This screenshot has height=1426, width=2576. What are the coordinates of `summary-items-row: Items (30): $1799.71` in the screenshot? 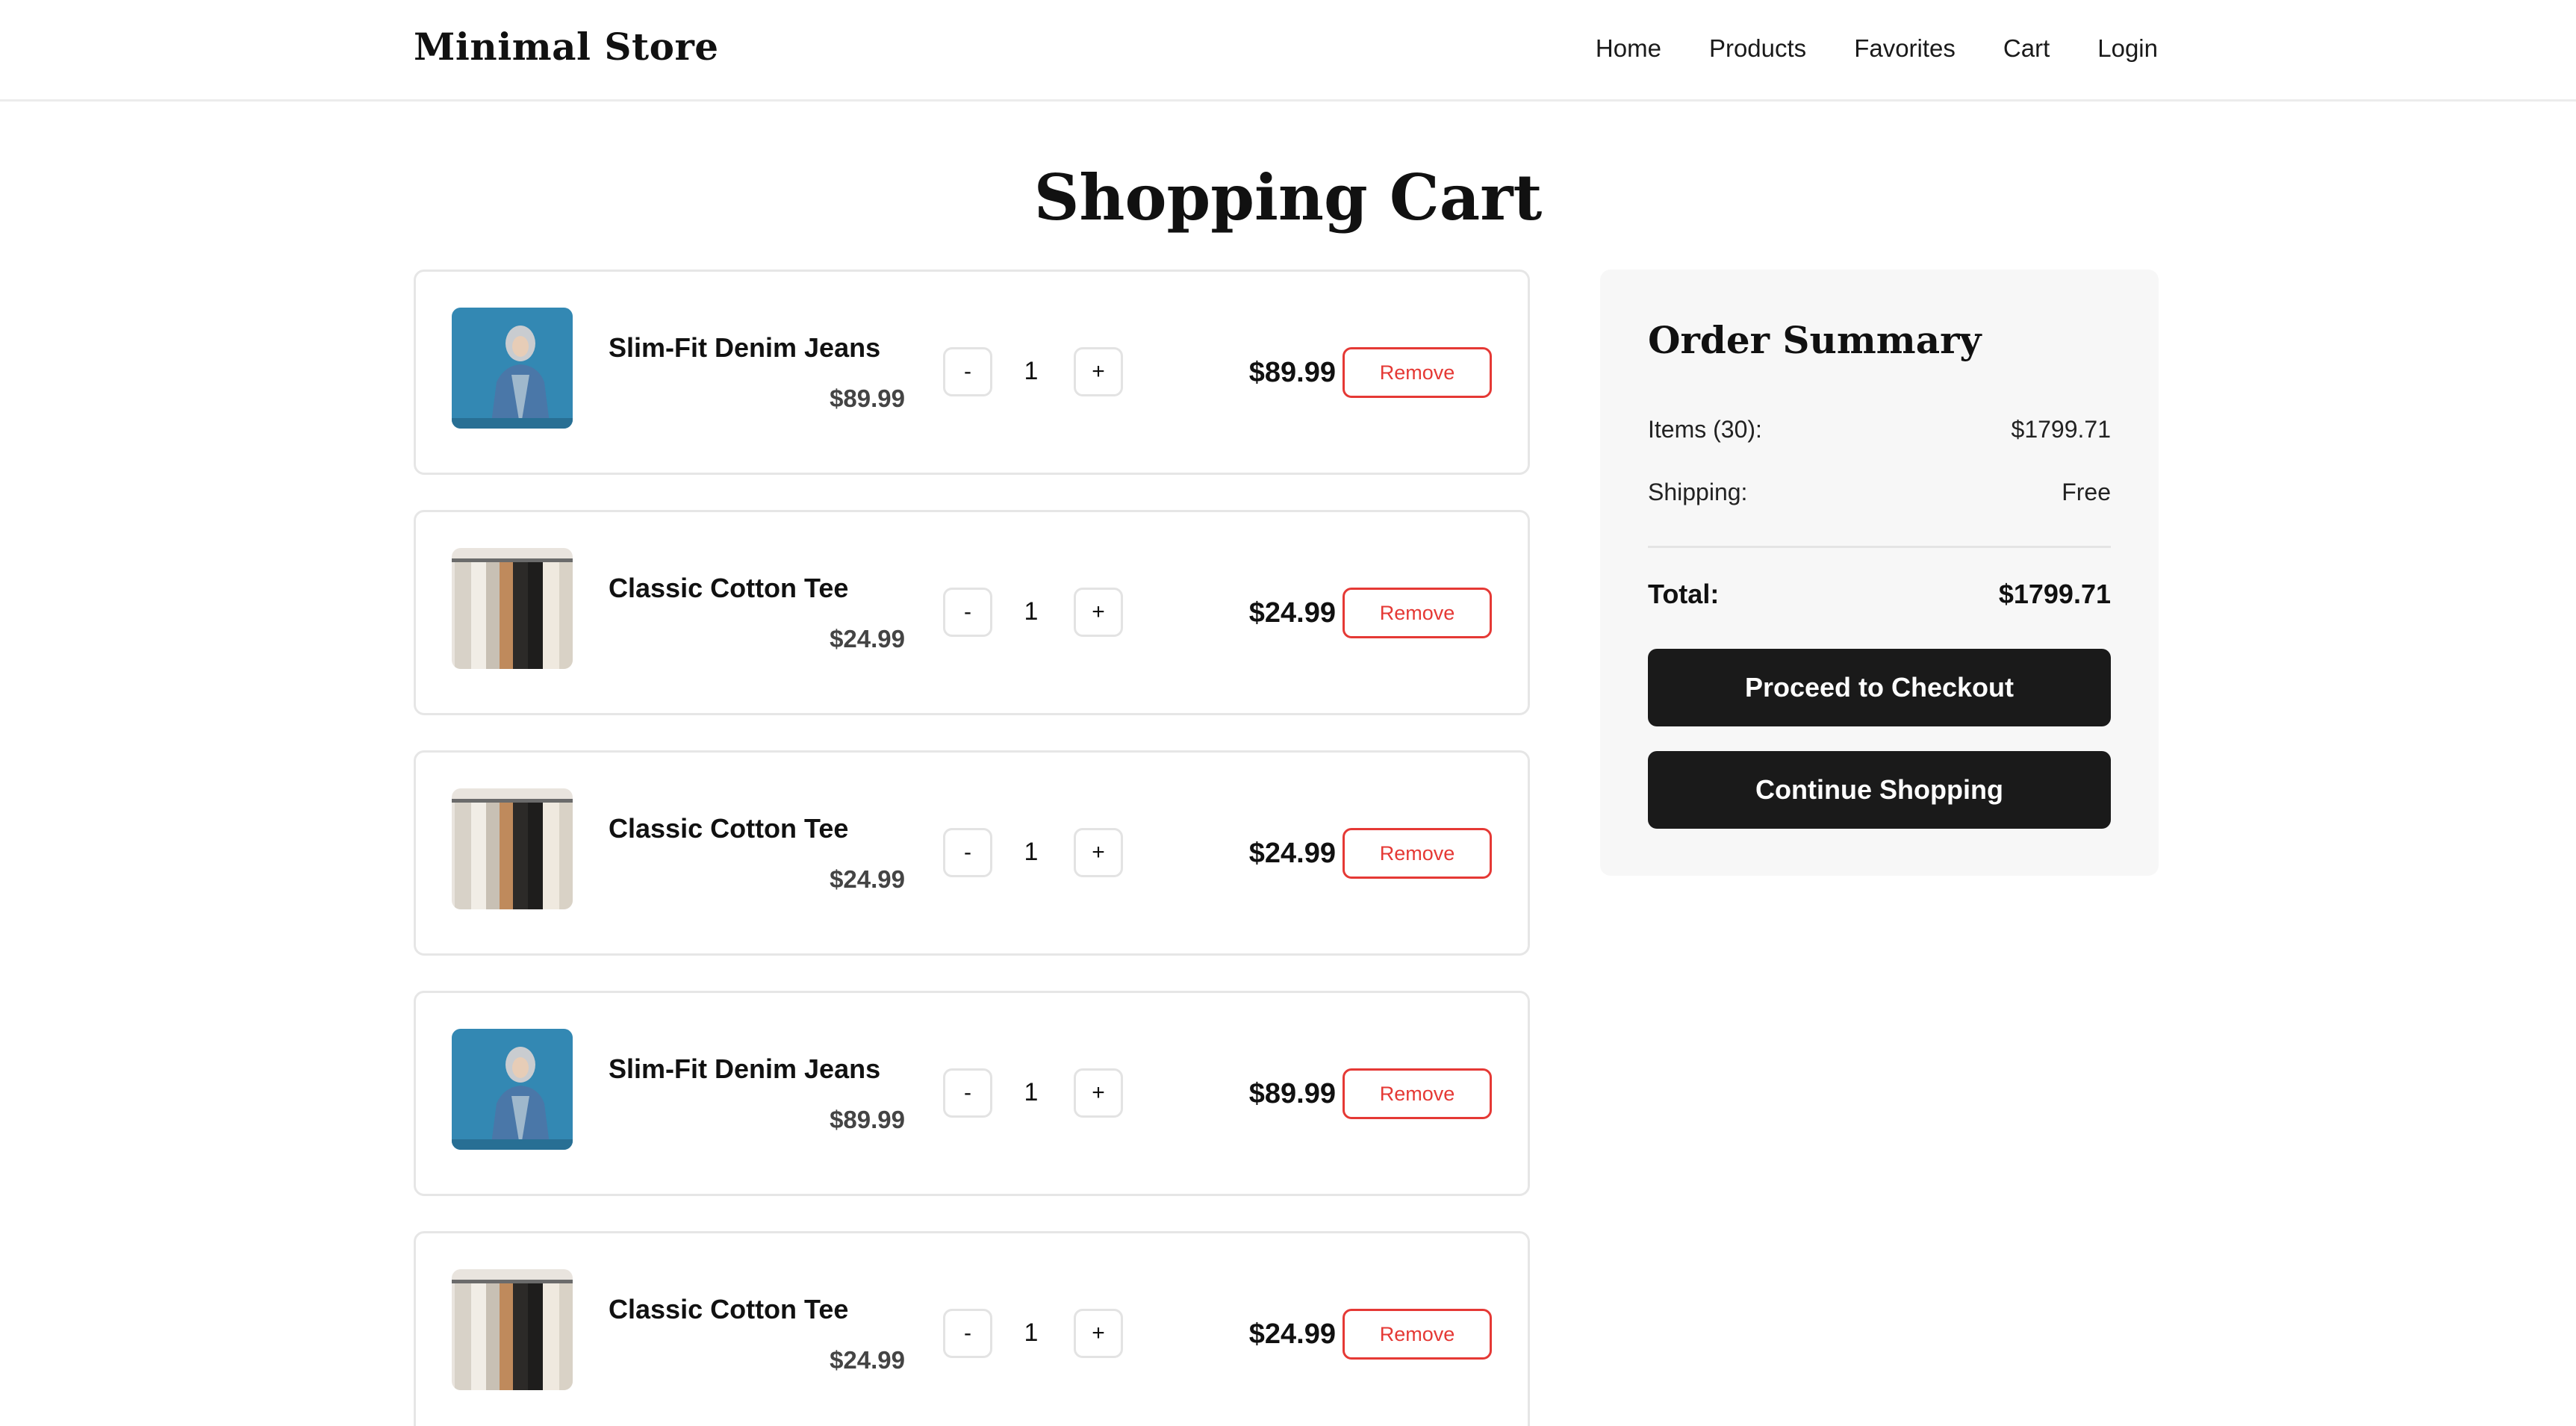 It's located at (1879, 429).